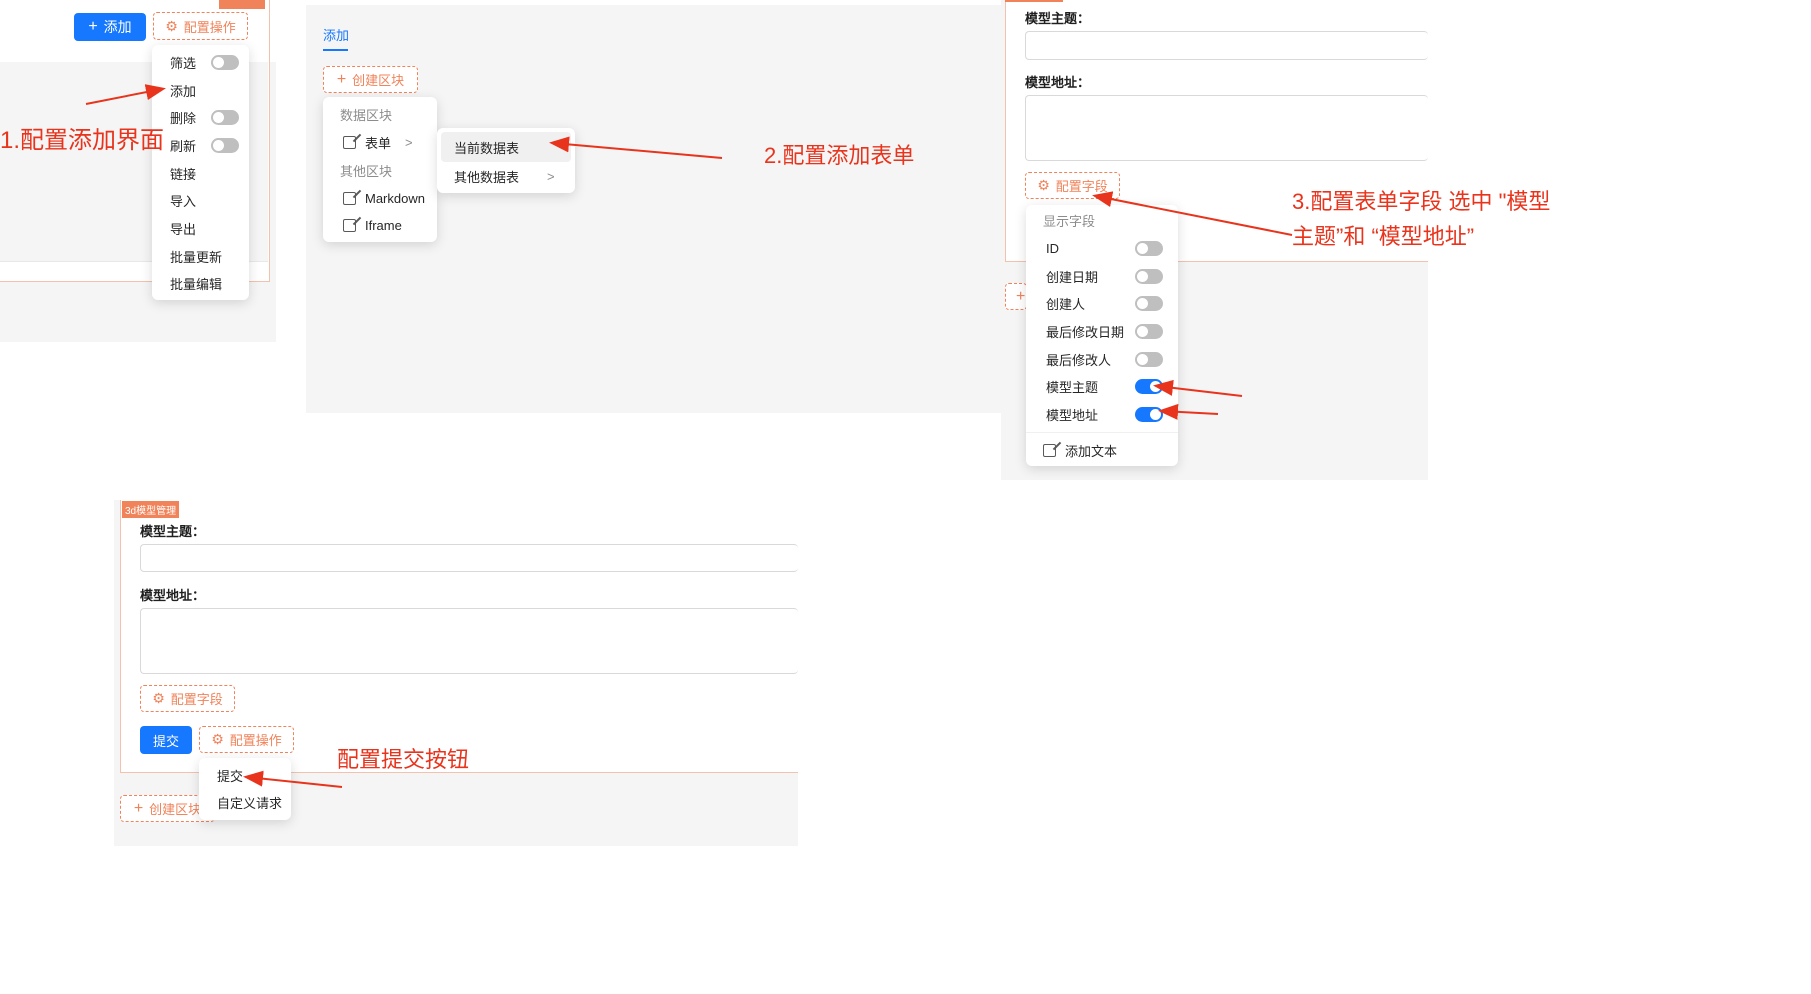  What do you see at coordinates (125, 94) in the screenshot?
I see `arrow-to-add-menu-item` at bounding box center [125, 94].